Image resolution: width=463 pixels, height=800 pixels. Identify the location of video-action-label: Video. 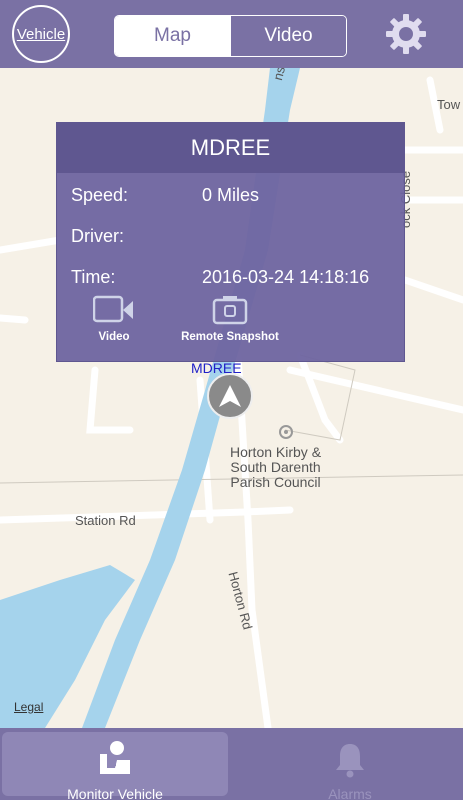
(114, 337).